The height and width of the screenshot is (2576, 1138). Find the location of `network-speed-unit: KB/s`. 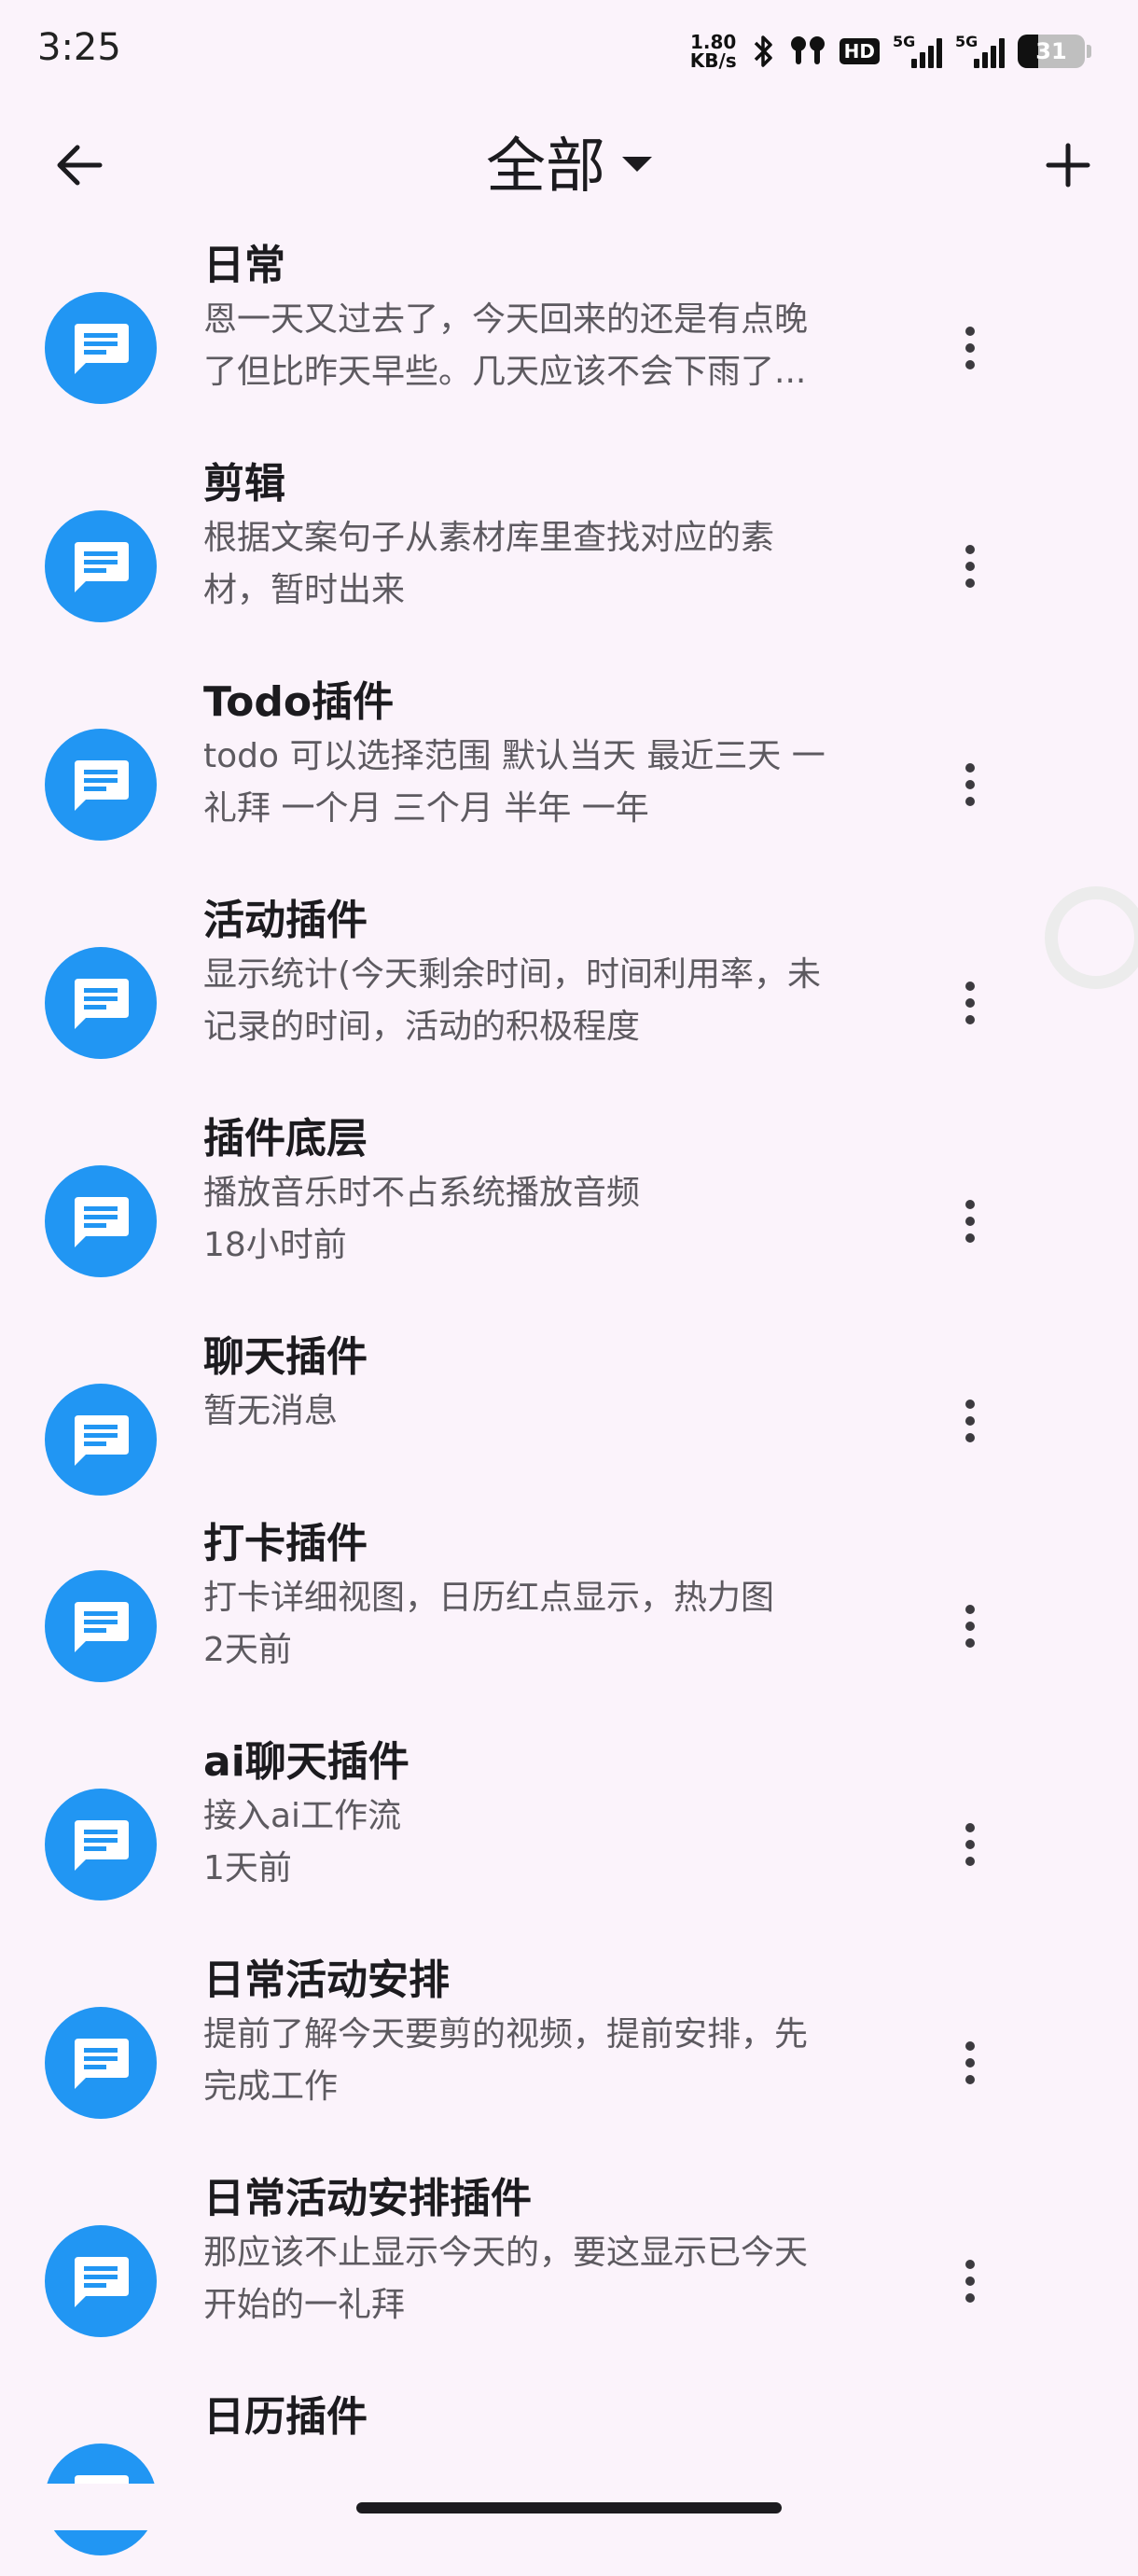

network-speed-unit: KB/s is located at coordinates (713, 60).